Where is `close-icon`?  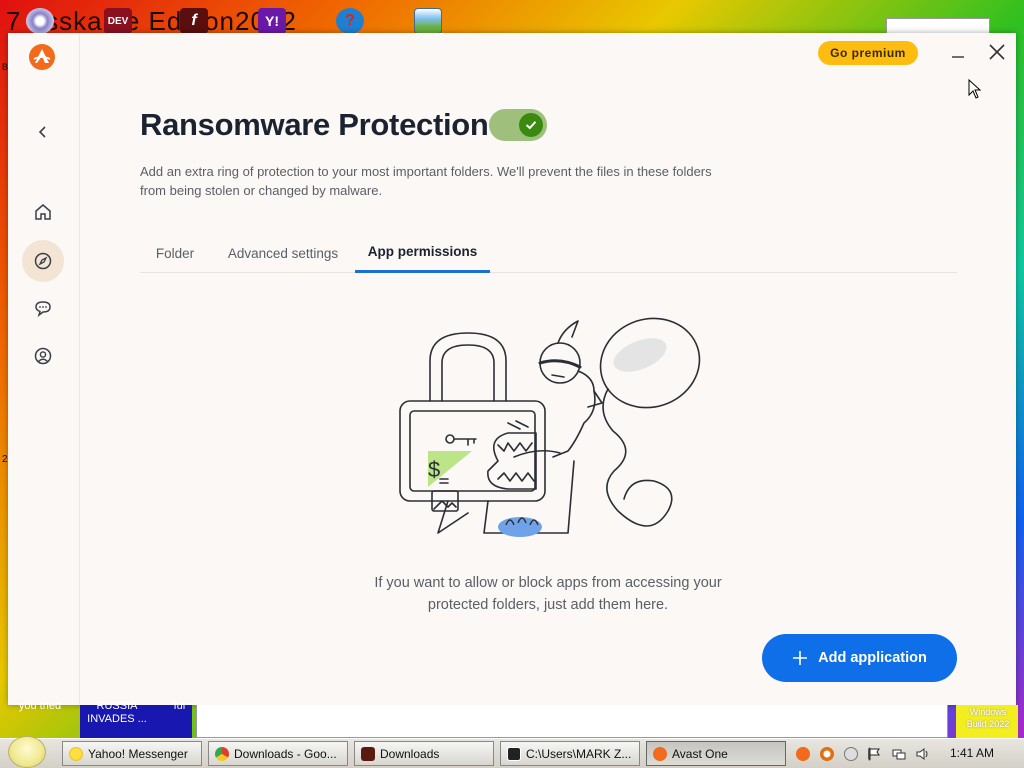 close-icon is located at coordinates (997, 52).